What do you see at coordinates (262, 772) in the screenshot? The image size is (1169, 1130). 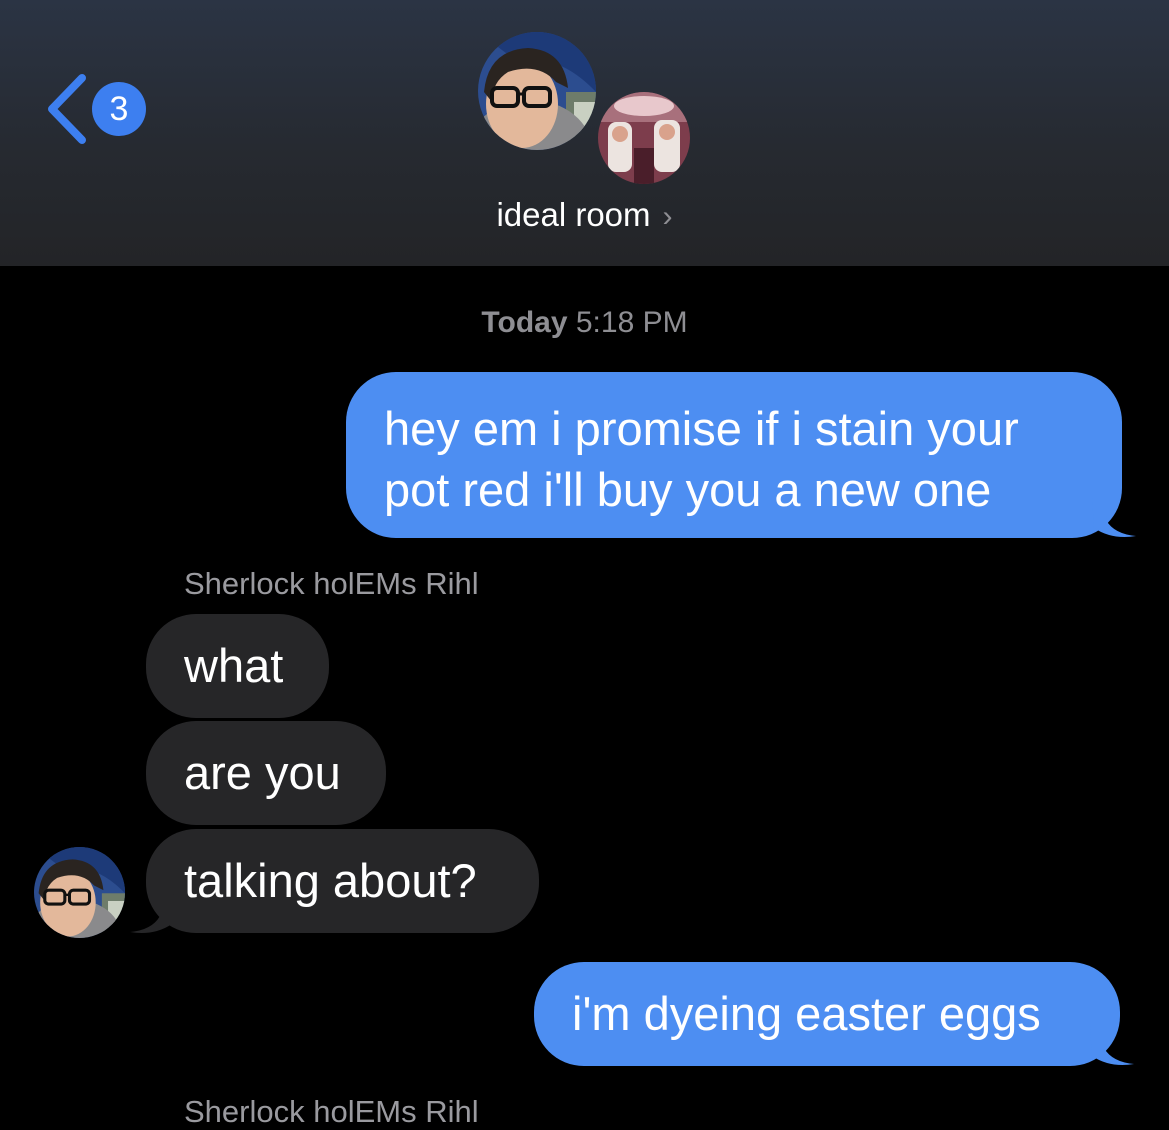 I see `message-text: are you` at bounding box center [262, 772].